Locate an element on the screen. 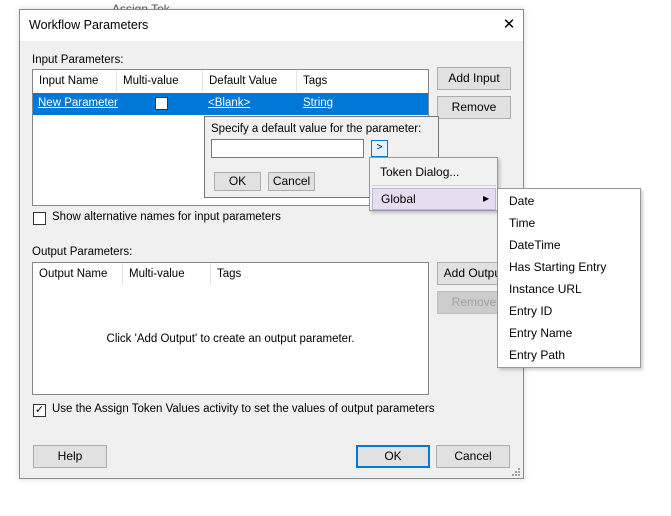  column-header-output-name: Output Name is located at coordinates (78, 274).